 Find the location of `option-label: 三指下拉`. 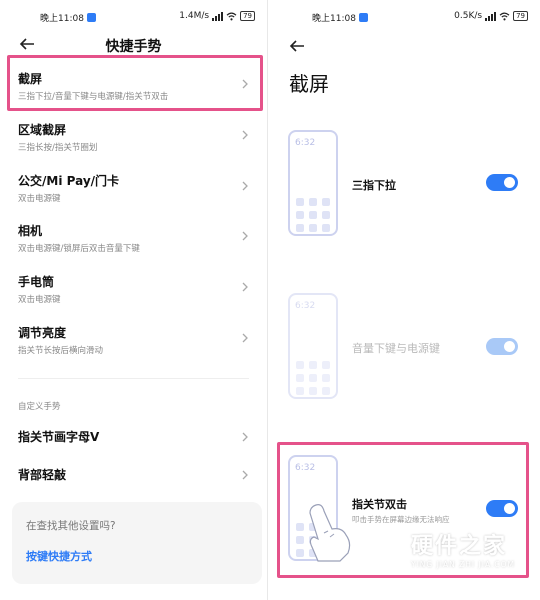

option-label: 三指下拉 is located at coordinates (374, 185).